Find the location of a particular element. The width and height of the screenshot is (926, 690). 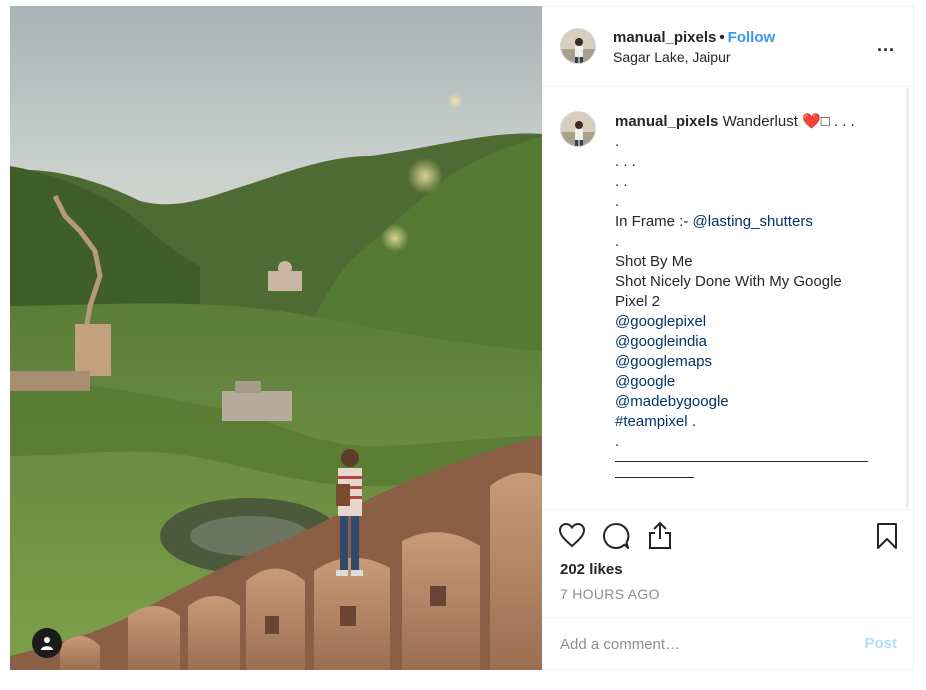

mention-link: @googlepixel is located at coordinates (747, 322).